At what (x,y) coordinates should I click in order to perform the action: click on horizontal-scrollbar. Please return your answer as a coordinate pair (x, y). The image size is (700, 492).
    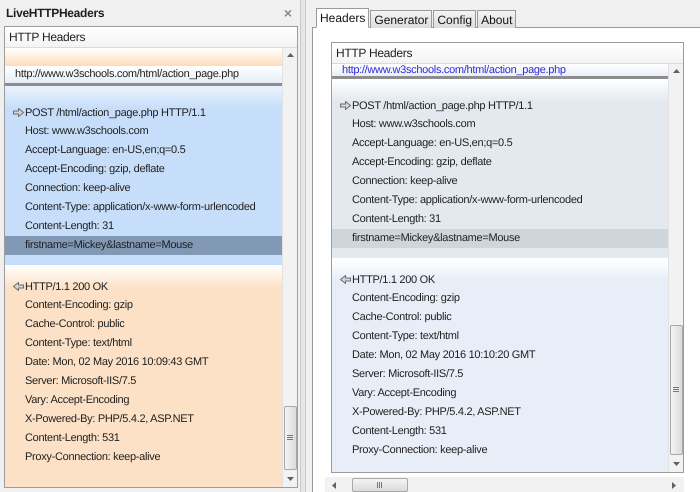
    Looking at the image, I should click on (504, 484).